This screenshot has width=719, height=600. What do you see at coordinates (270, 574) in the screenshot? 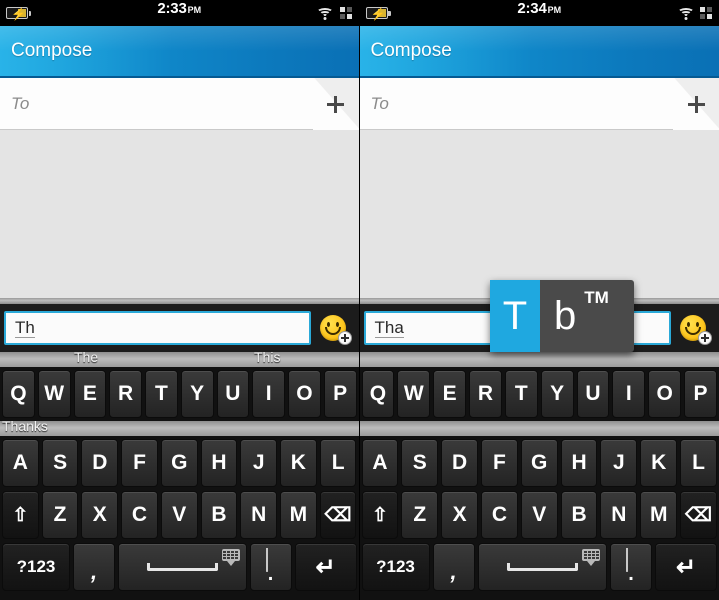
I see `period-label: .` at bounding box center [270, 574].